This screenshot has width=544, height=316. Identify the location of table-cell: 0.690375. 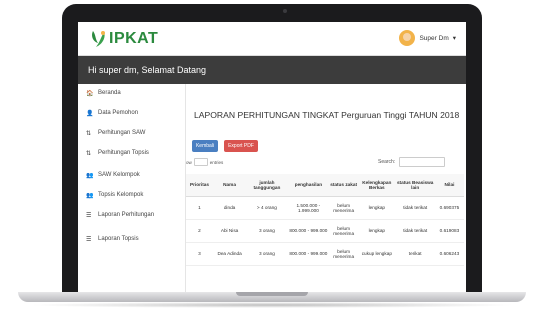
(449, 208).